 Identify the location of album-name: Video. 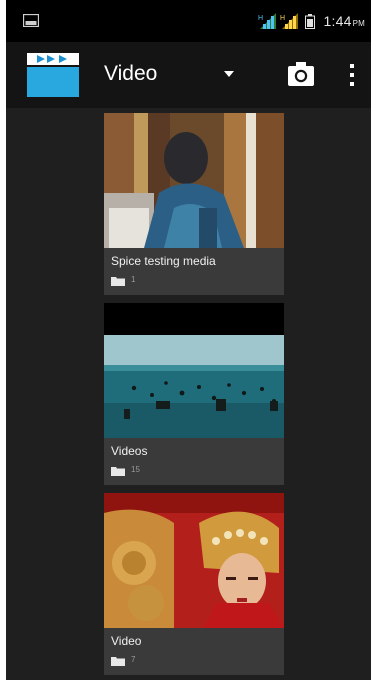
(126, 641).